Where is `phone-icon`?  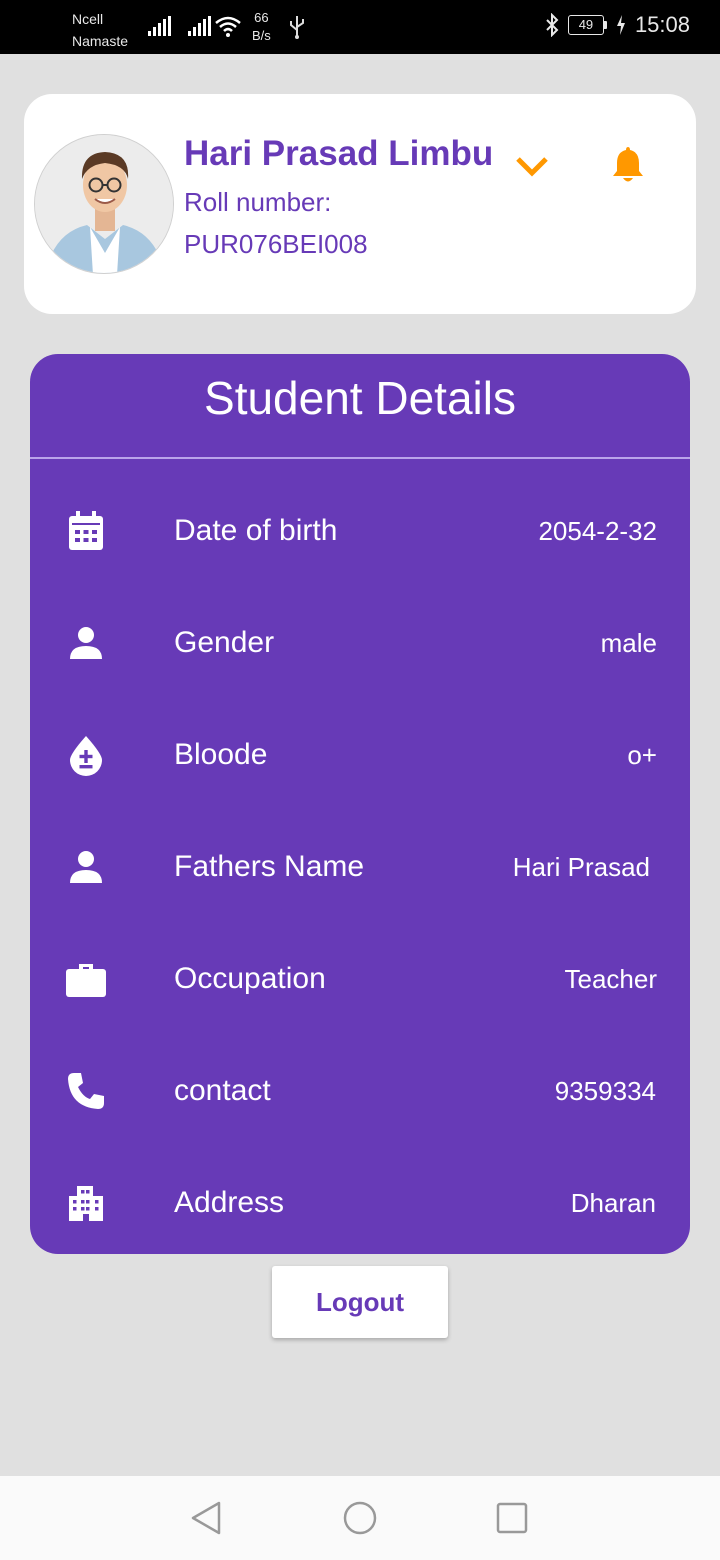 phone-icon is located at coordinates (86, 1091).